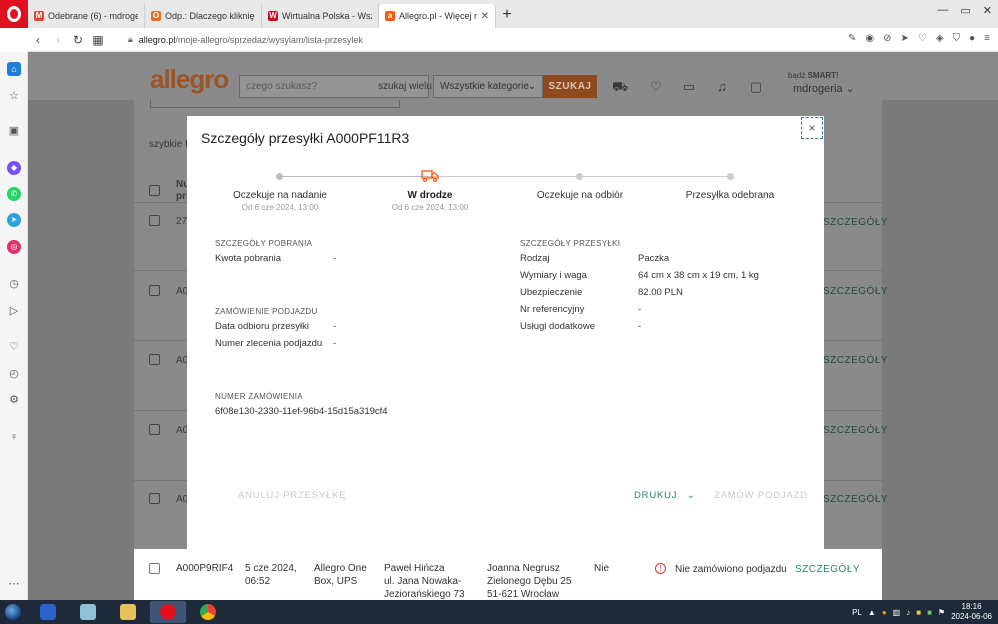 The image size is (998, 624). Describe the element at coordinates (14, 311) in the screenshot. I see `flow-icon: ▷` at that location.